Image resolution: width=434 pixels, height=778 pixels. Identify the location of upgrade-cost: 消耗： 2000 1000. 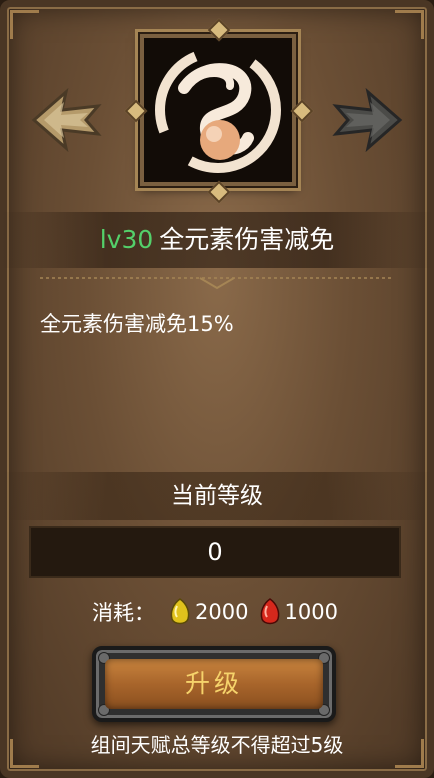
(217, 612).